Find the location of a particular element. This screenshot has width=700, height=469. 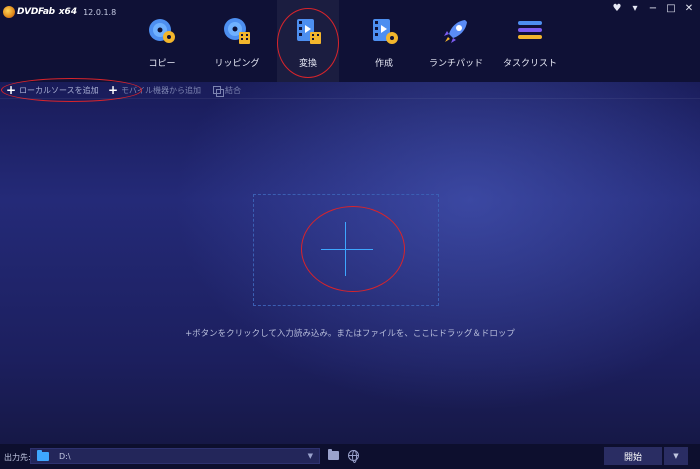

add-local-source-label: ローカルソースを追加 is located at coordinates (59, 90).